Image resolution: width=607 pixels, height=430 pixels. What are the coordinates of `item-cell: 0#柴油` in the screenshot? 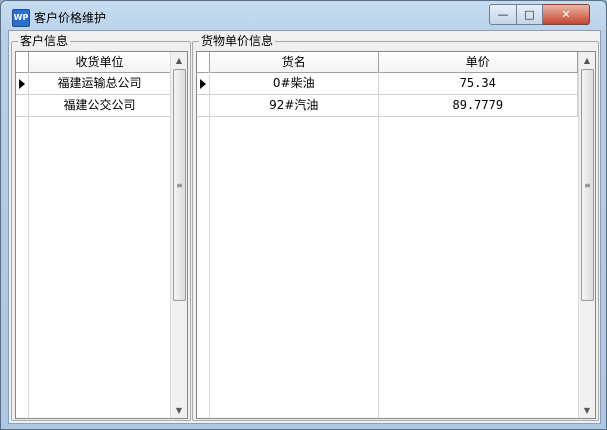 It's located at (294, 83).